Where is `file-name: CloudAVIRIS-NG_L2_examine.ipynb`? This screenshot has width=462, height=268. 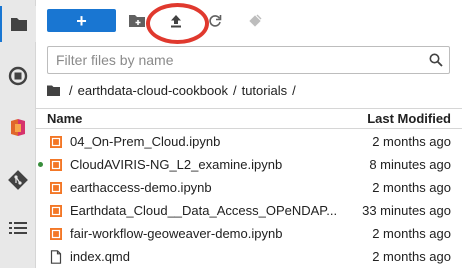
file-name: CloudAVIRIS-NG_L2_examine.ipynb is located at coordinates (176, 164).